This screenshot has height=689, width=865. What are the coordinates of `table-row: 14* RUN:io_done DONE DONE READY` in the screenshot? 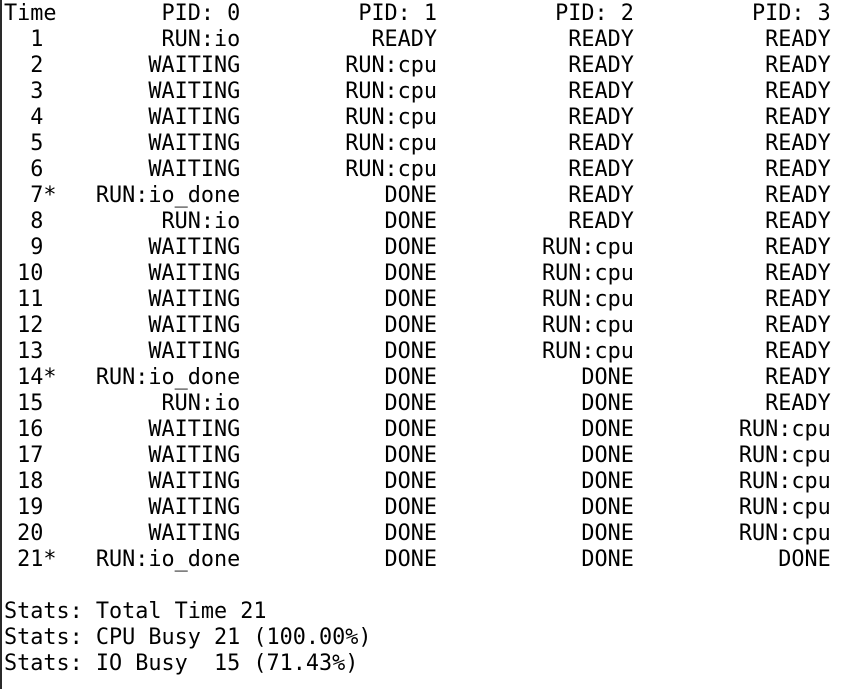 It's located at (417, 377).